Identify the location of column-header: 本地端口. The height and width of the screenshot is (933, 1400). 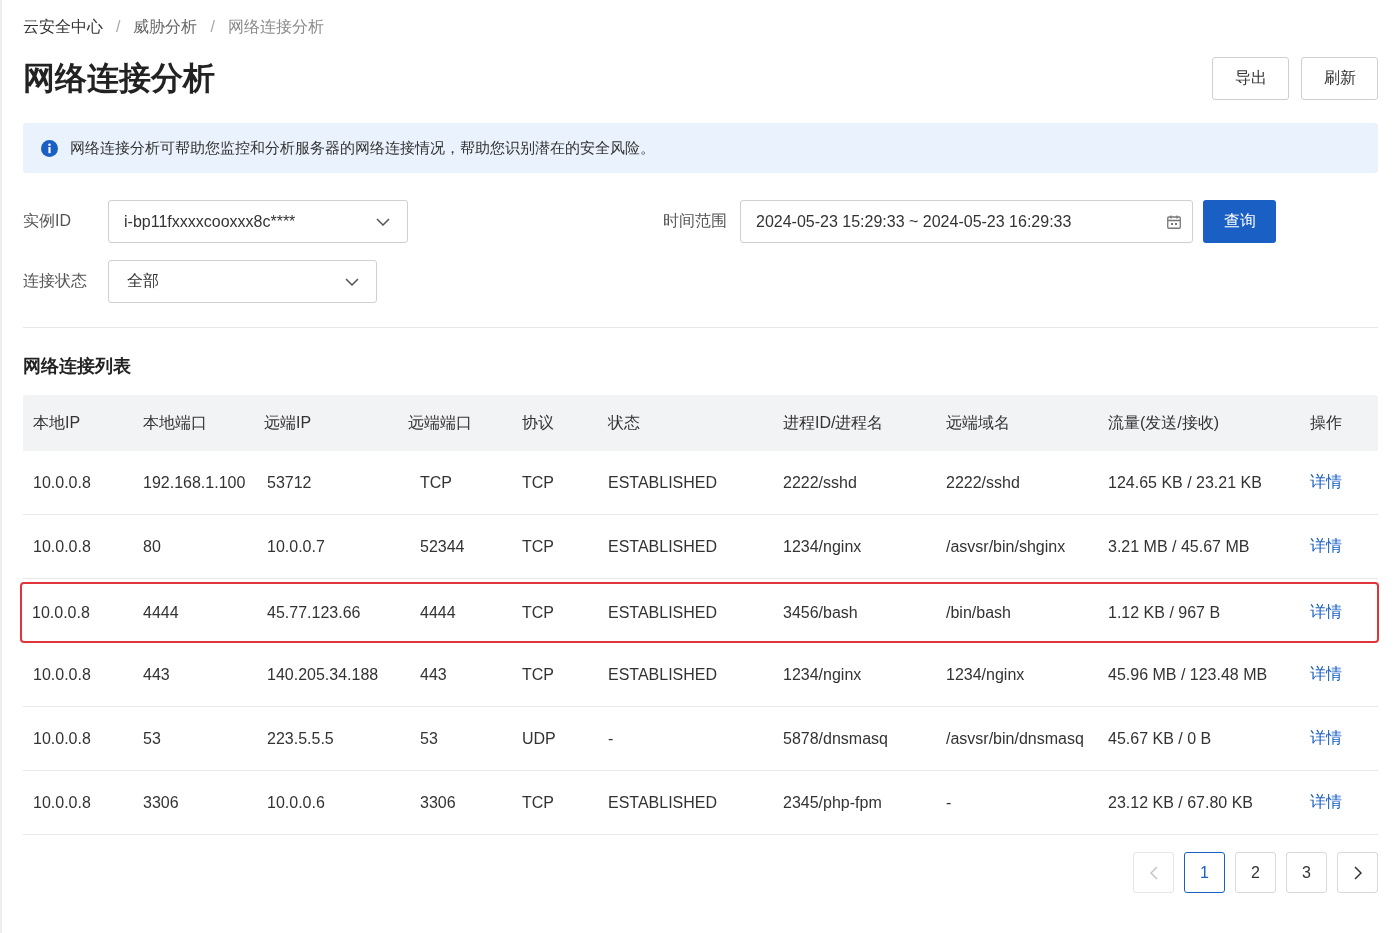
(175, 422).